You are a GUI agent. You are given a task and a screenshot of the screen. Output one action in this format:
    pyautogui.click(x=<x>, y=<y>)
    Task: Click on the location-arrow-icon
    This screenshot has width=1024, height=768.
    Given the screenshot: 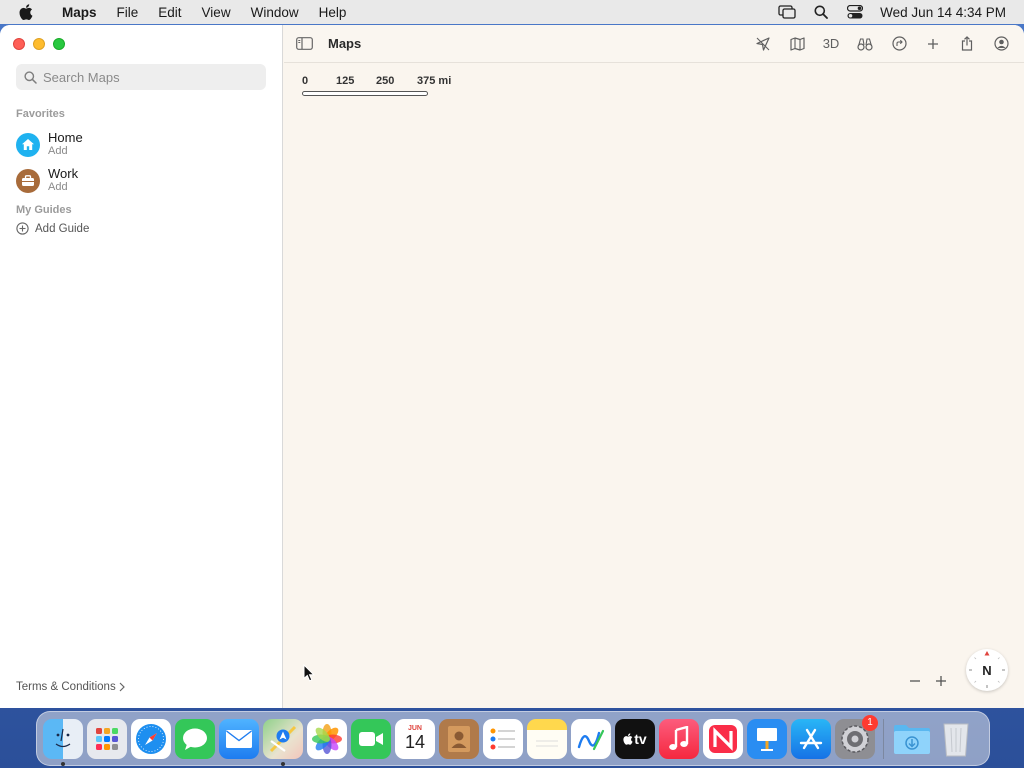 What is the action you would take?
    pyautogui.click(x=763, y=44)
    